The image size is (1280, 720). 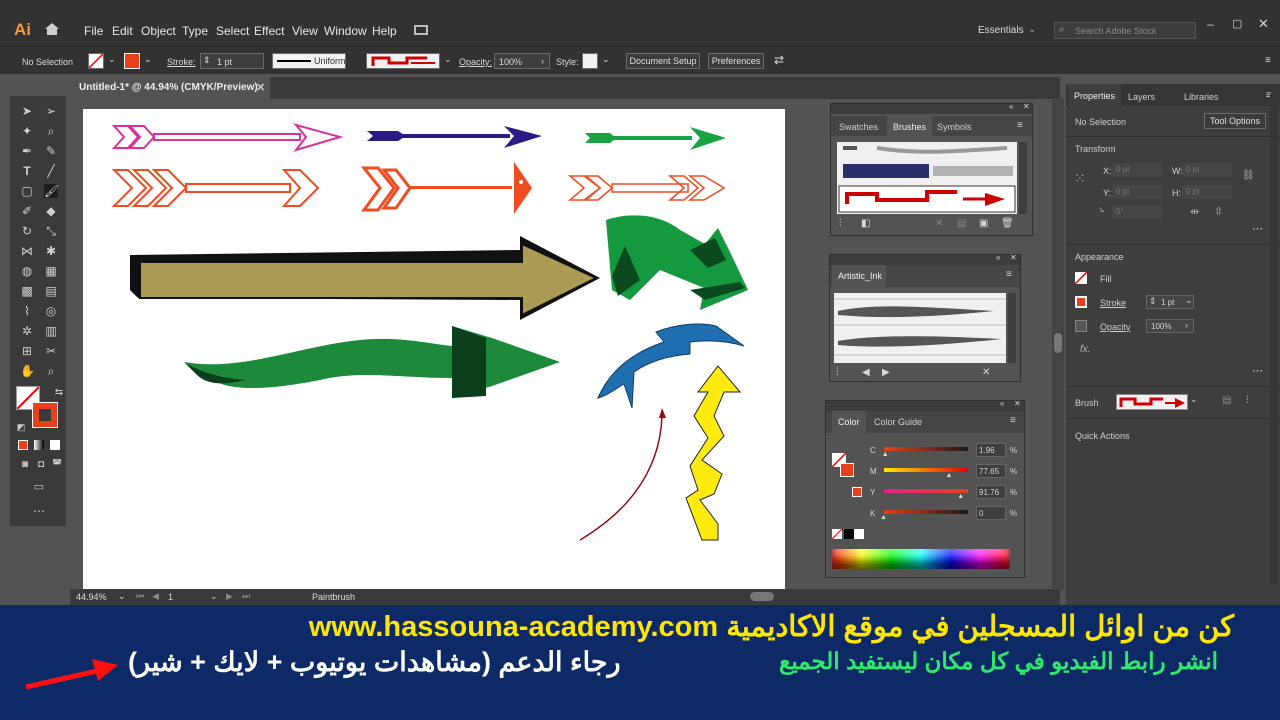 I want to click on column-graph-icon: ▥, so click(x=51, y=331).